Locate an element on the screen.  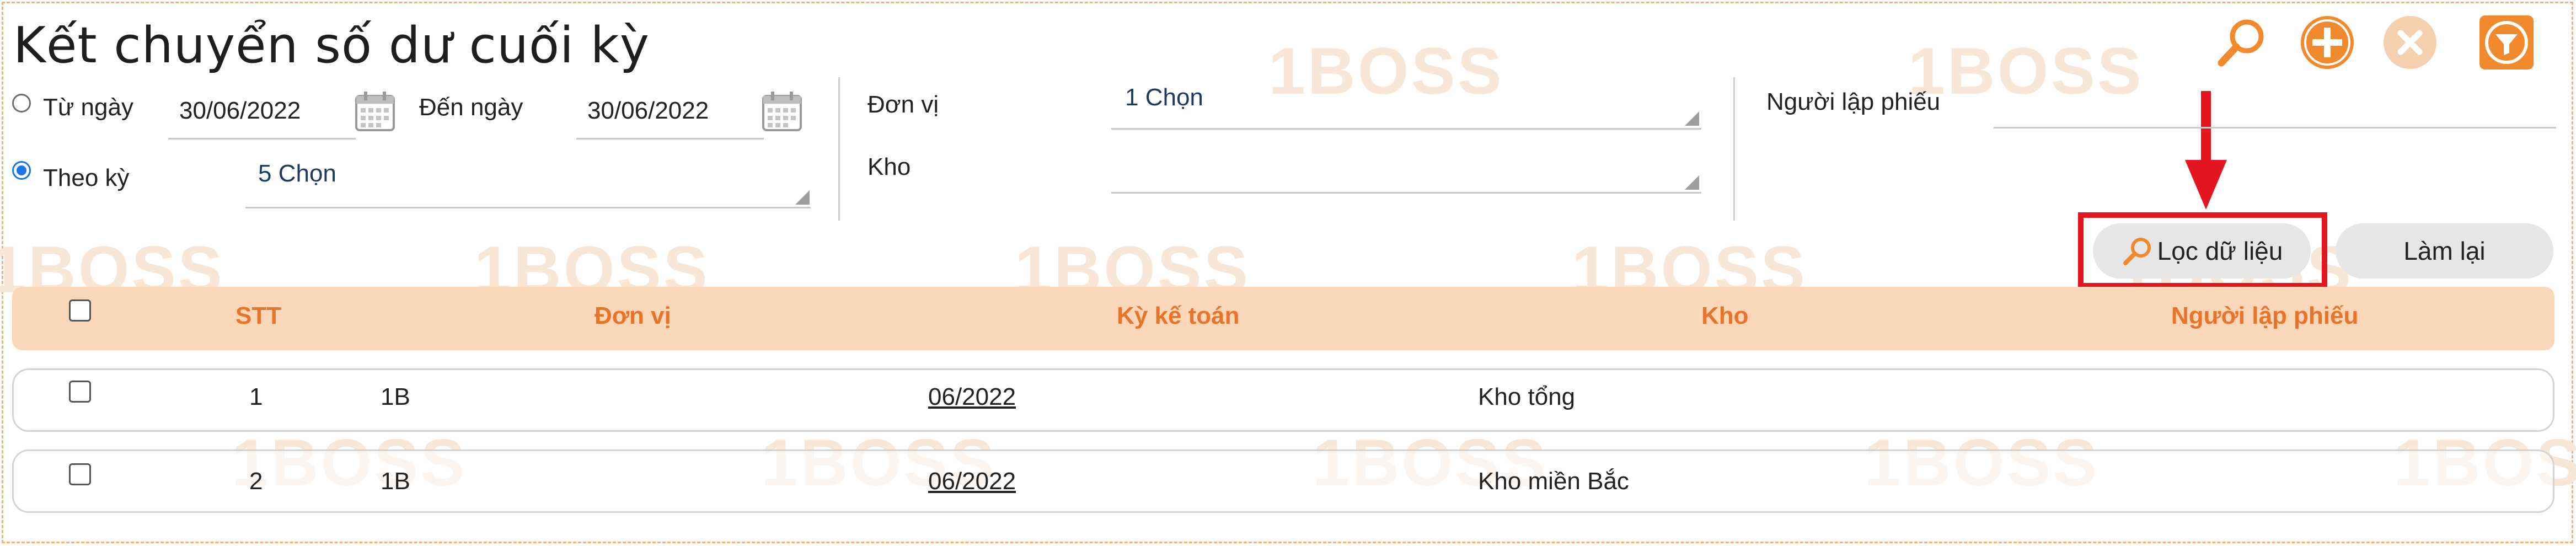
theo-ky-underline is located at coordinates (528, 207).